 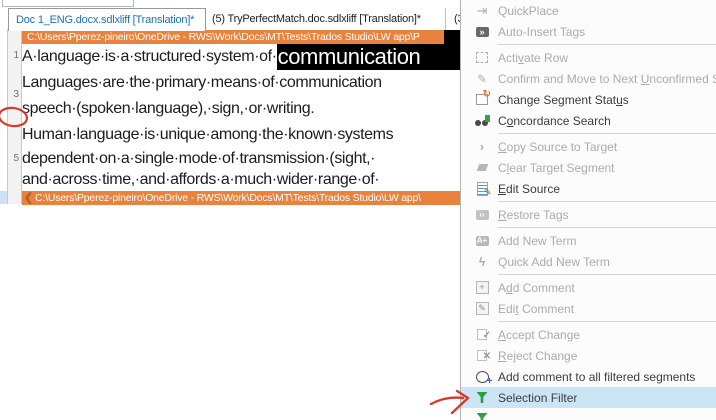 I want to click on menu-item-label: QuickPlace, so click(x=528, y=10).